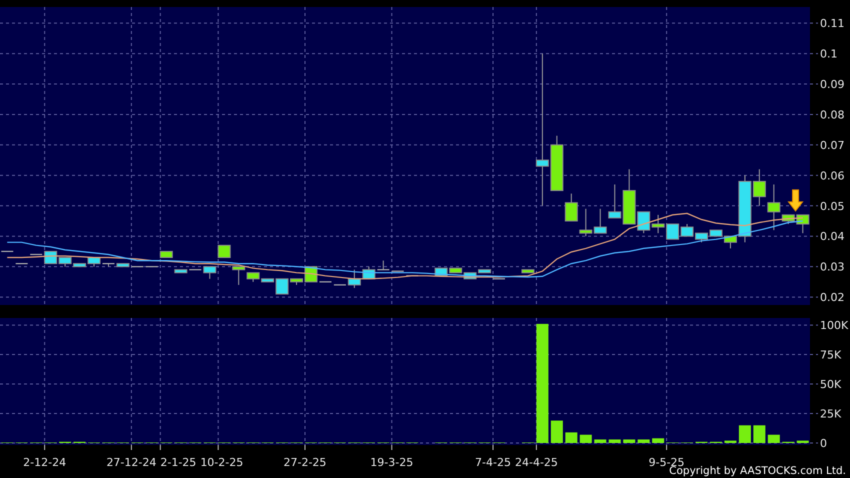  Describe the element at coordinates (834, 325) in the screenshot. I see `volume-axis-label: 100K` at that location.